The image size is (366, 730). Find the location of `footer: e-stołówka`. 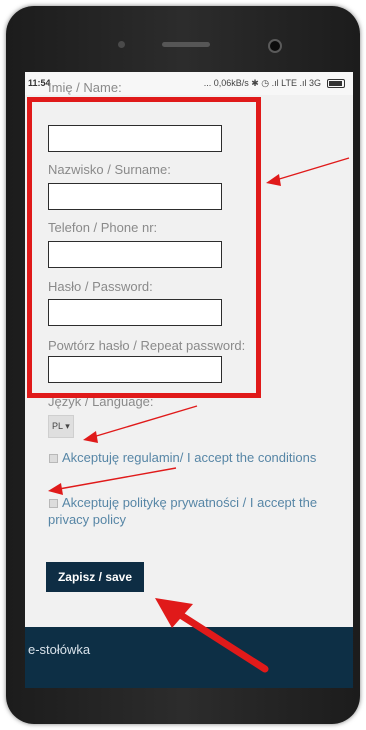

footer: e-stołówka is located at coordinates (189, 657).